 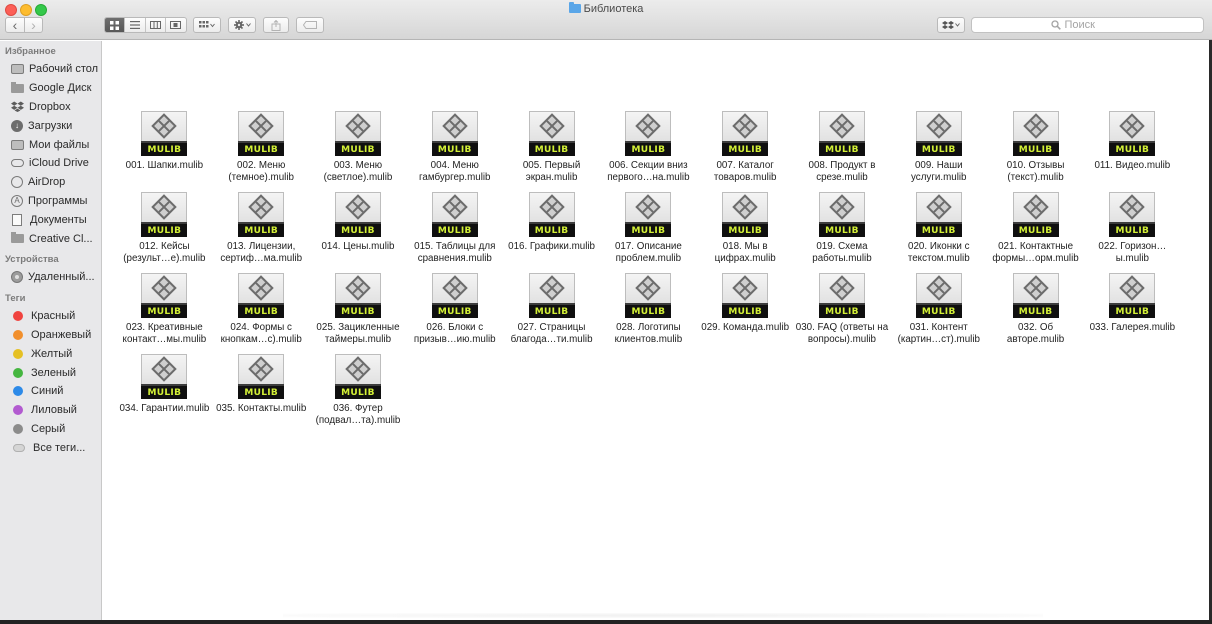 What do you see at coordinates (745, 313) in the screenshot?
I see `file-item: MULIB 029. Команда.mulib` at bounding box center [745, 313].